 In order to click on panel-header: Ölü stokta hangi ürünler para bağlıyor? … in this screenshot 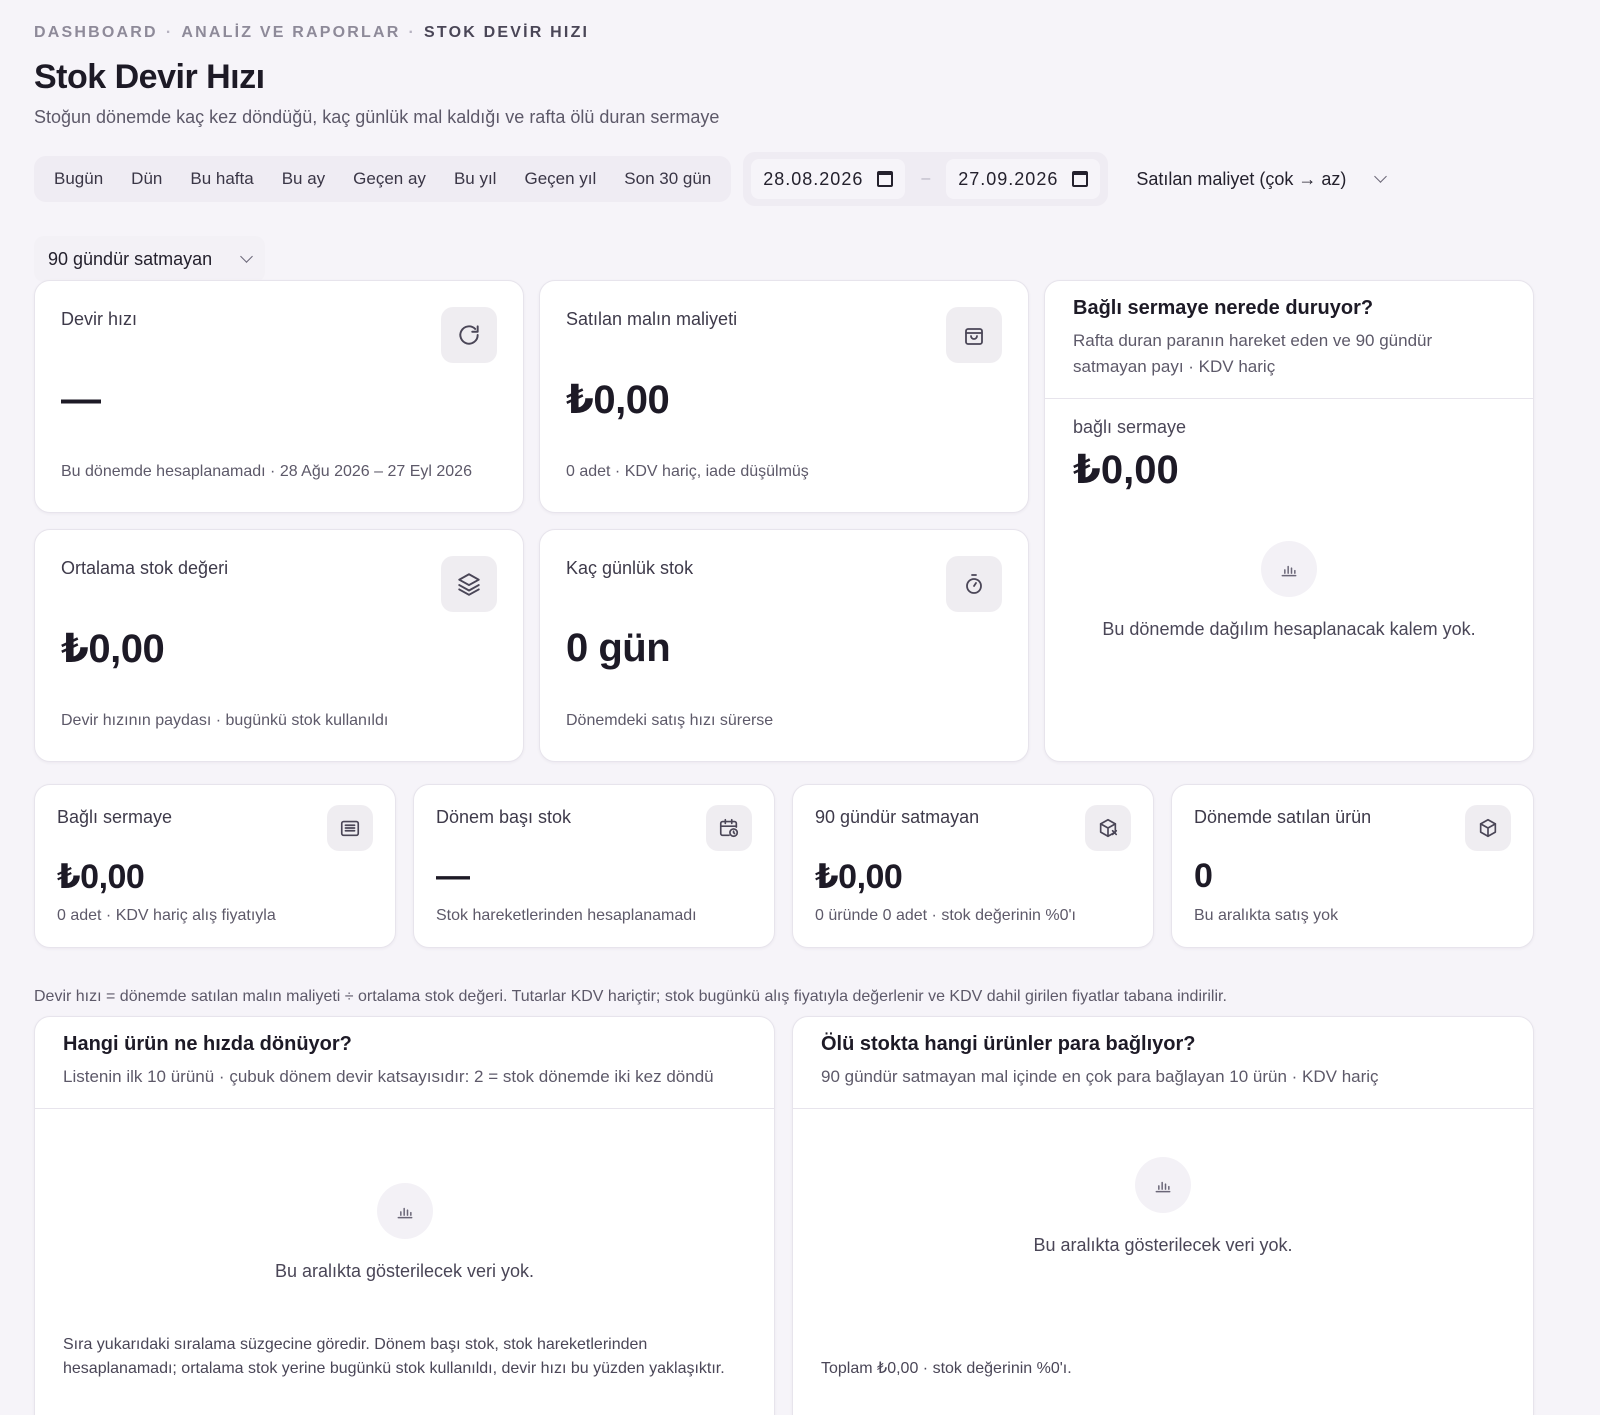, I will do `click(1163, 1063)`.